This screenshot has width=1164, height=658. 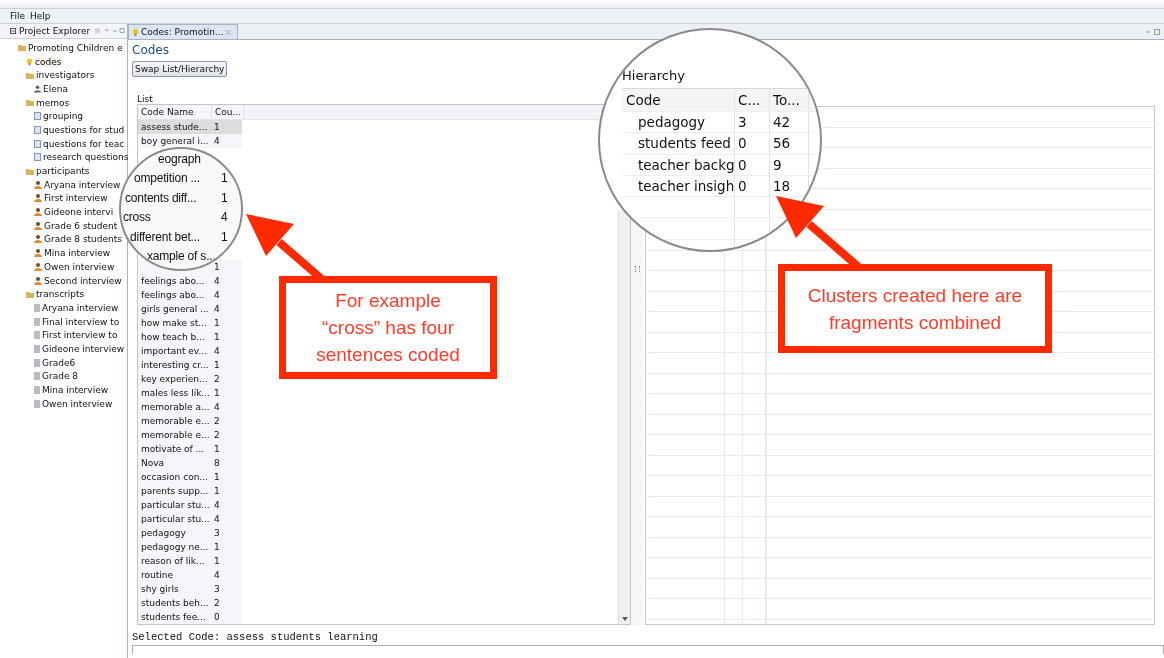 What do you see at coordinates (55, 31) in the screenshot?
I see `view-title: Project Explorer` at bounding box center [55, 31].